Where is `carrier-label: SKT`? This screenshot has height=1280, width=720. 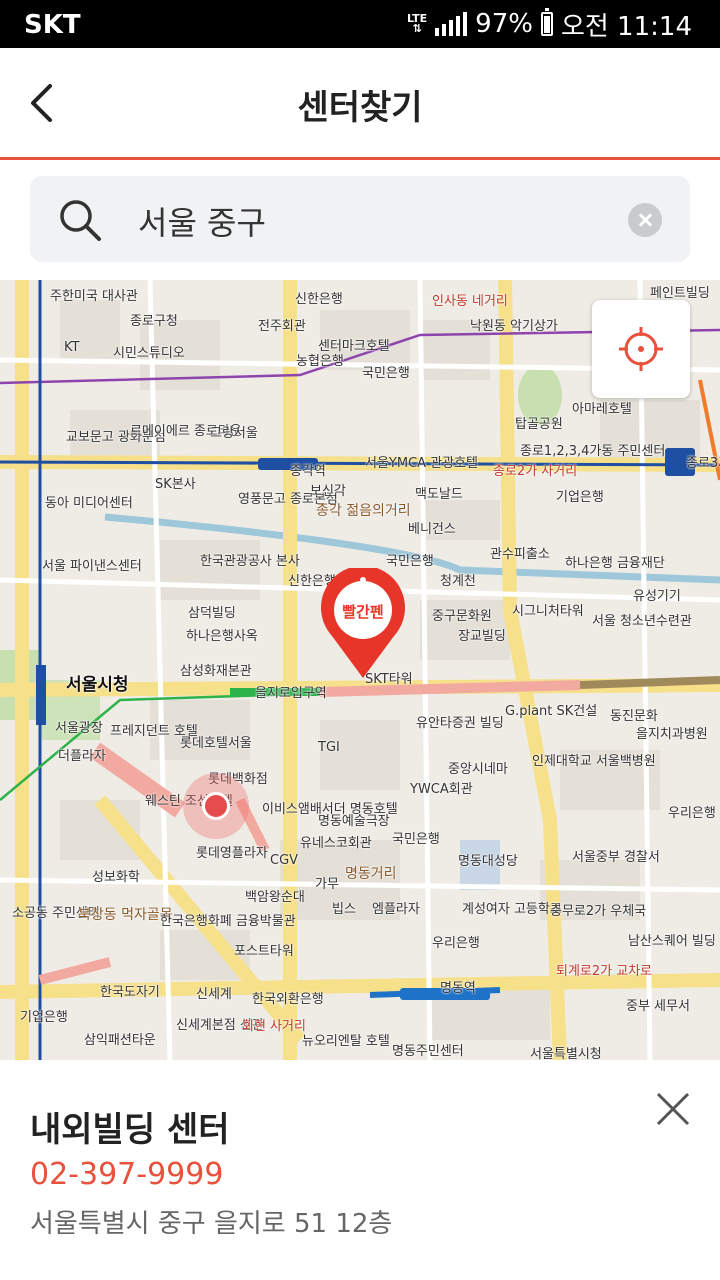
carrier-label: SKT is located at coordinates (52, 25).